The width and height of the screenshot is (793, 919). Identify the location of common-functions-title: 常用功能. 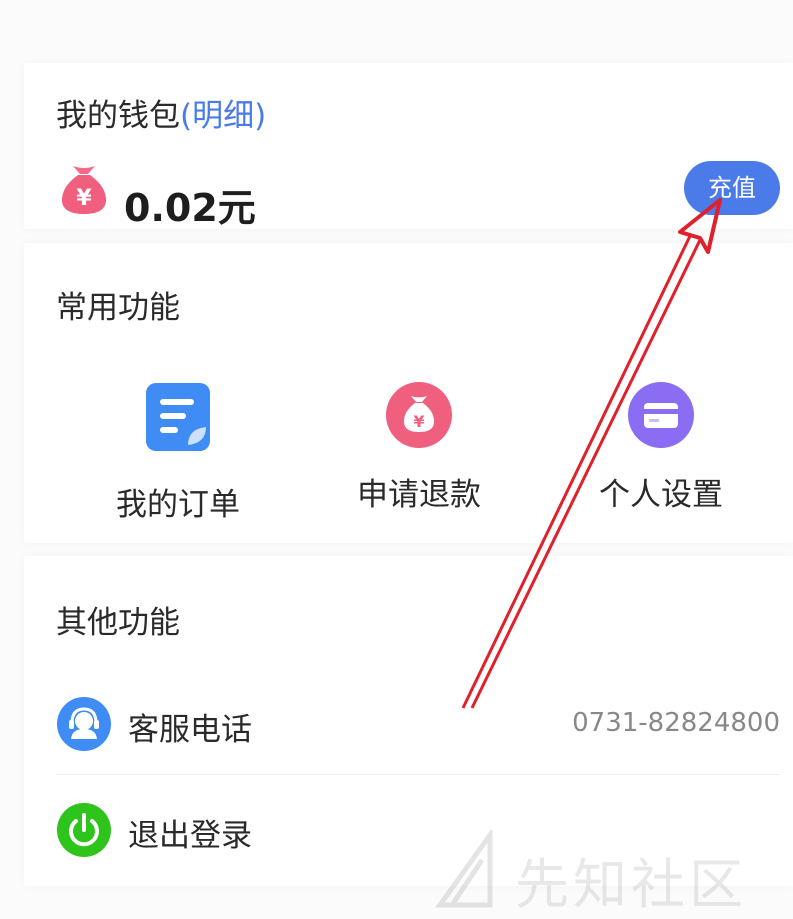
(118, 308).